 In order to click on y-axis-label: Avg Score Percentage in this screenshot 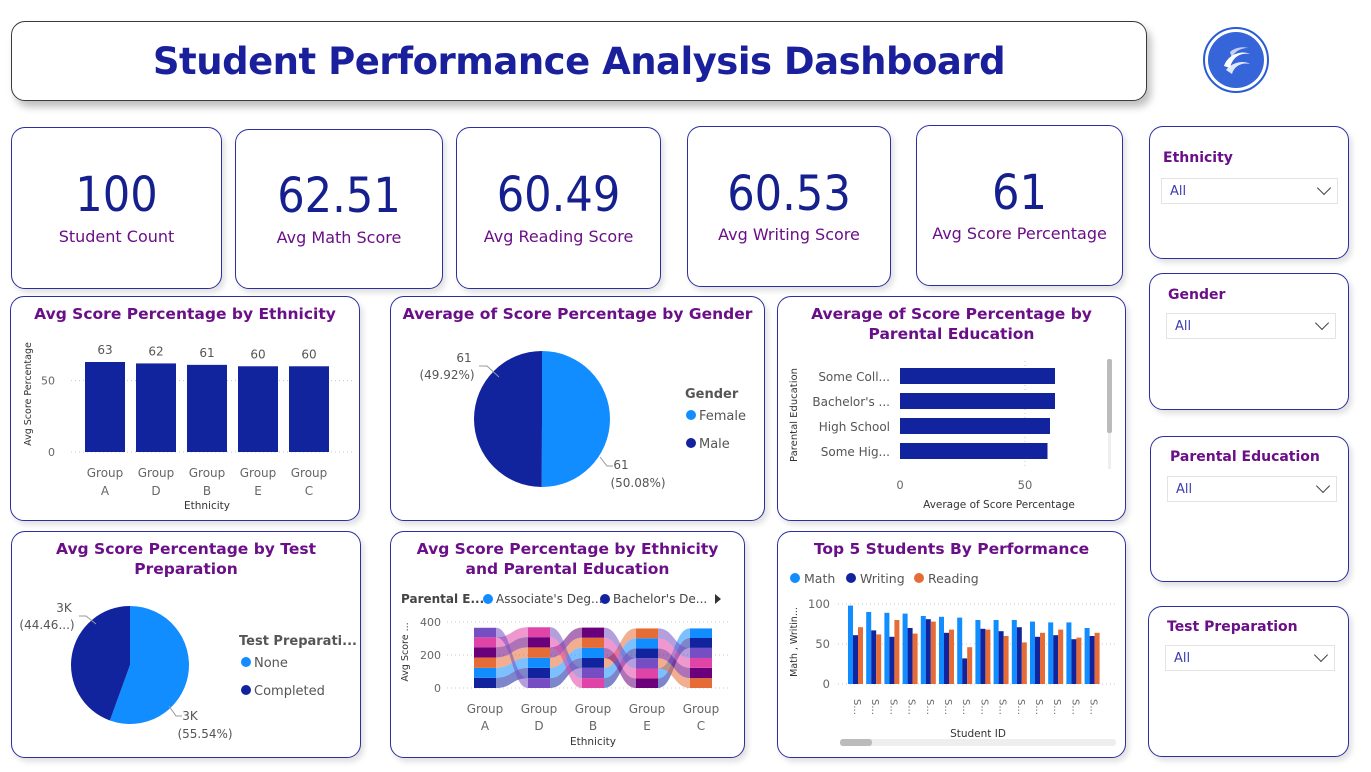, I will do `click(28, 394)`.